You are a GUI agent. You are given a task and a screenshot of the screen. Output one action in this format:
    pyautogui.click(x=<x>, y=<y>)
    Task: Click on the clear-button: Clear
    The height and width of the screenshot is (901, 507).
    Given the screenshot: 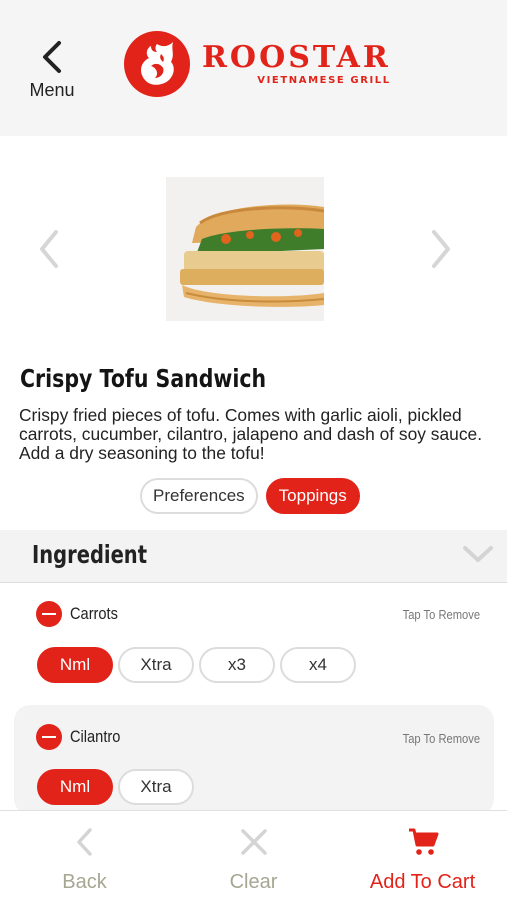 What is the action you would take?
    pyautogui.click(x=253, y=856)
    